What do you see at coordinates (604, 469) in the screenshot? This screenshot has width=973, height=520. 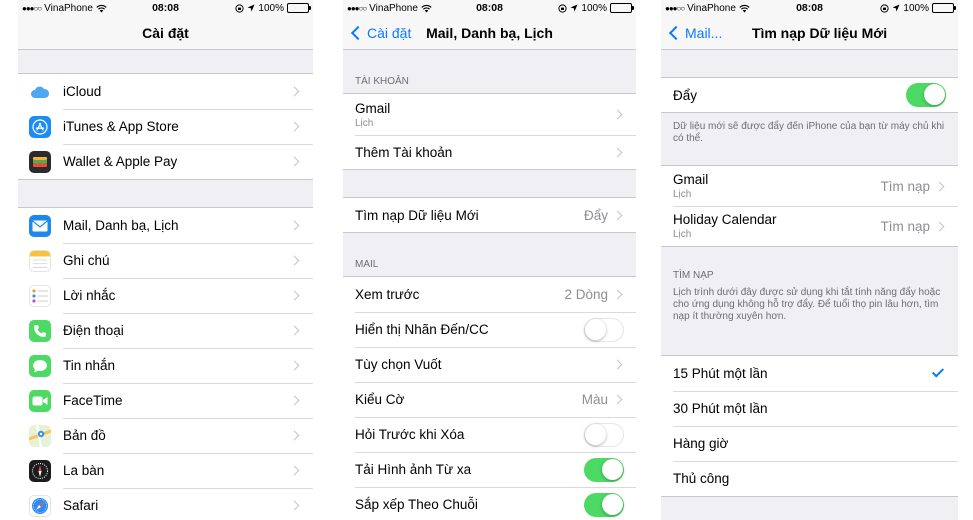 I see `load-remote-images-toggle` at bounding box center [604, 469].